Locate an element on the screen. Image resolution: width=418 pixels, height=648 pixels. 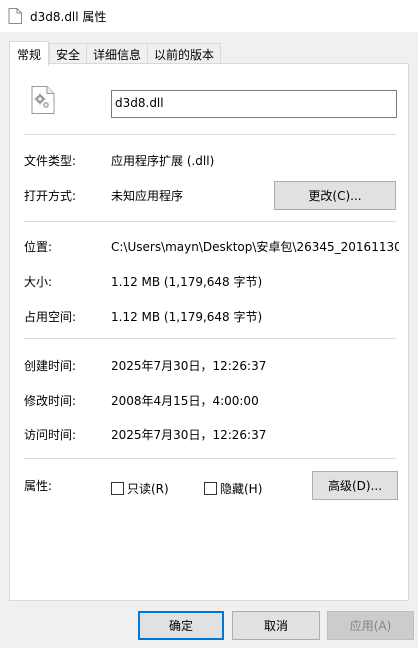
tab-label: 常规 is located at coordinates (29, 54).